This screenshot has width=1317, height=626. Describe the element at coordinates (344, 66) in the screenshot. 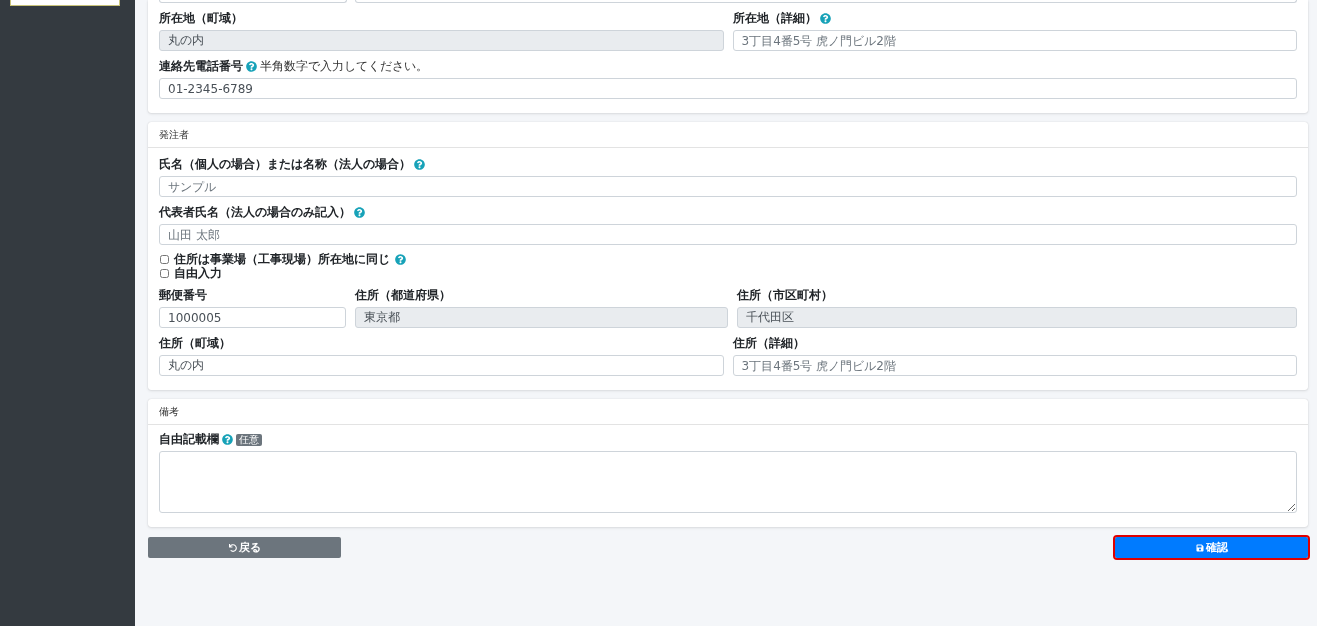

I see `field-hint: 半角数字で入力してください。` at that location.